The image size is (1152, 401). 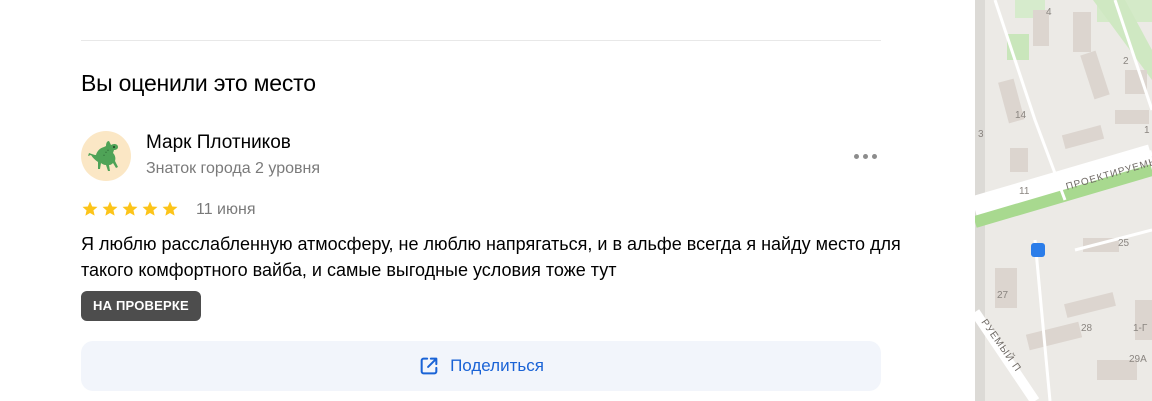 I want to click on map-house-number: 11, so click(x=1024, y=191).